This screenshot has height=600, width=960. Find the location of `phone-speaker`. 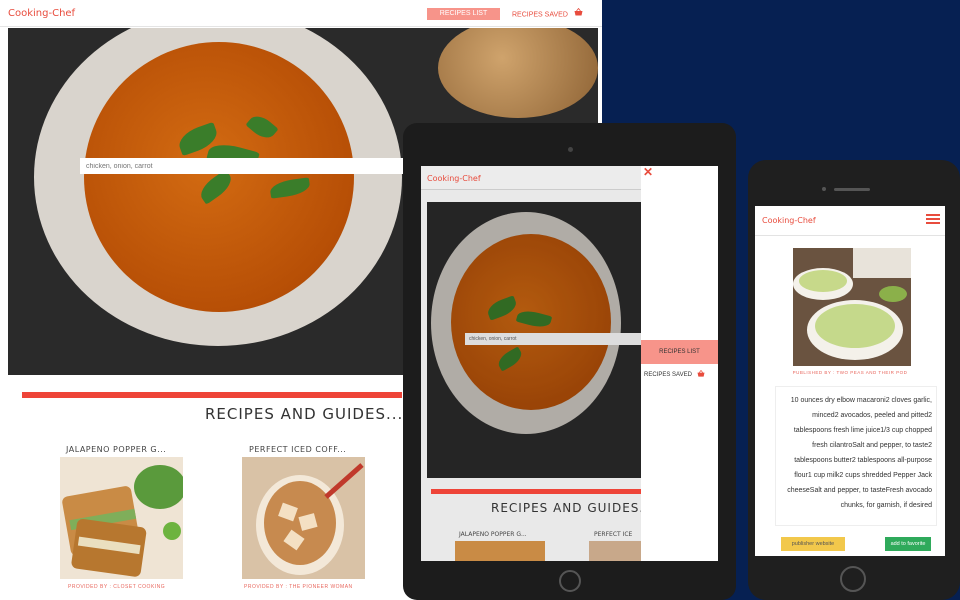

phone-speaker is located at coordinates (852, 189).